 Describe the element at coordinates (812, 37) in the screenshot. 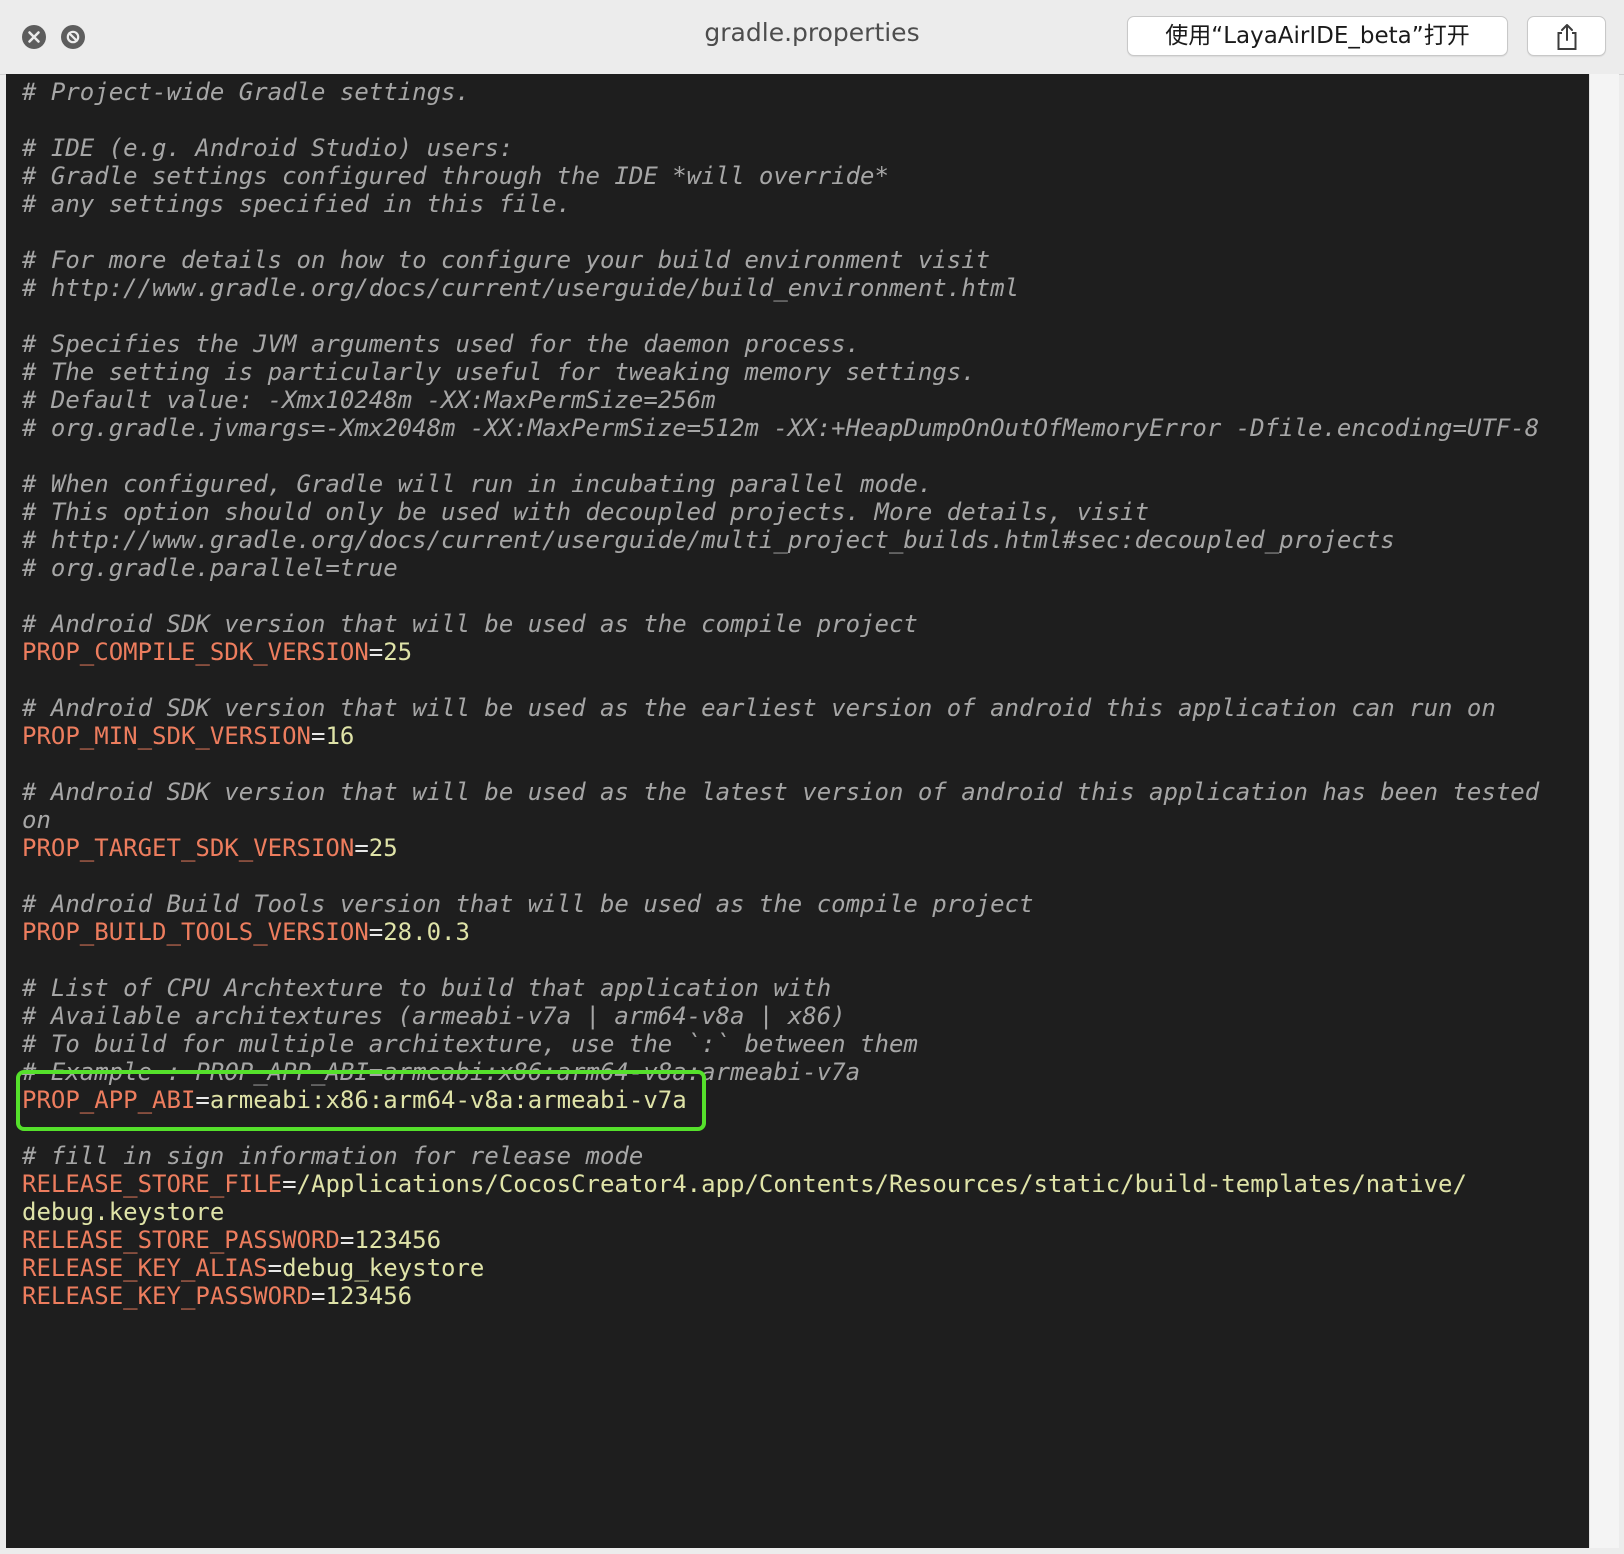

I see `title-bar: gradle.properties 使用“LayaAirIDE_beta”打开` at that location.